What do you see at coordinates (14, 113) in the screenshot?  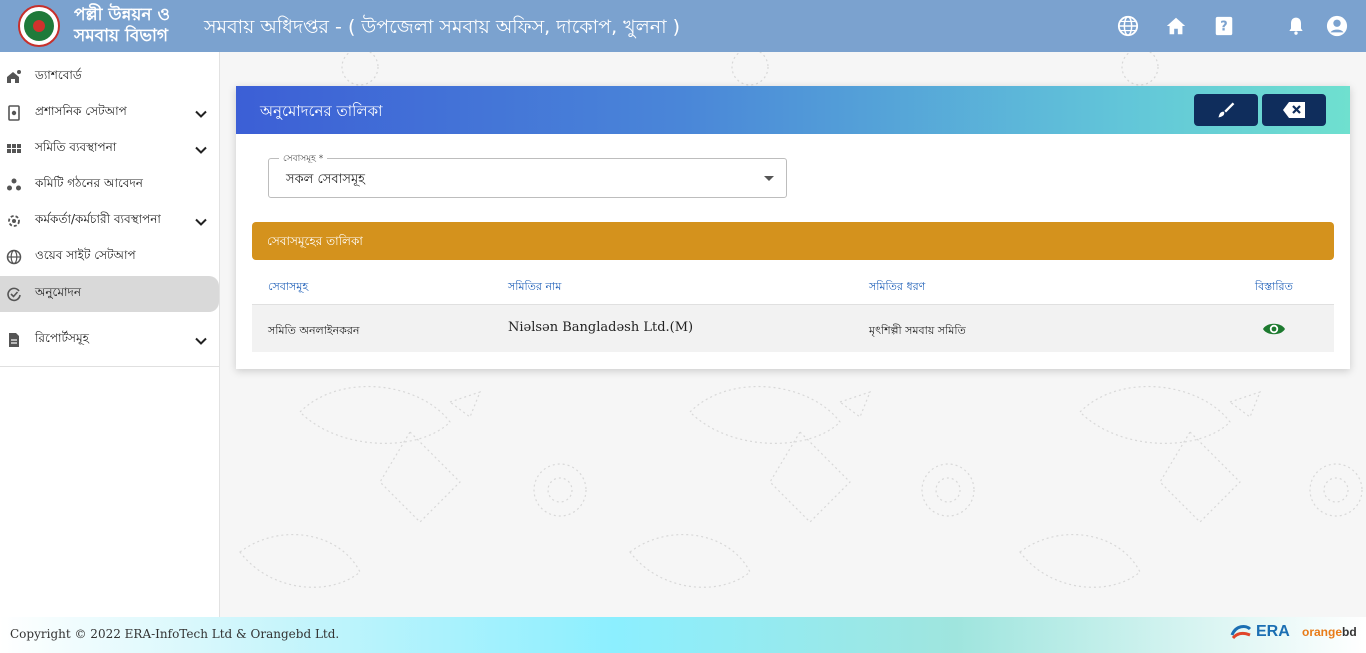 I see `admin-setup-icon` at bounding box center [14, 113].